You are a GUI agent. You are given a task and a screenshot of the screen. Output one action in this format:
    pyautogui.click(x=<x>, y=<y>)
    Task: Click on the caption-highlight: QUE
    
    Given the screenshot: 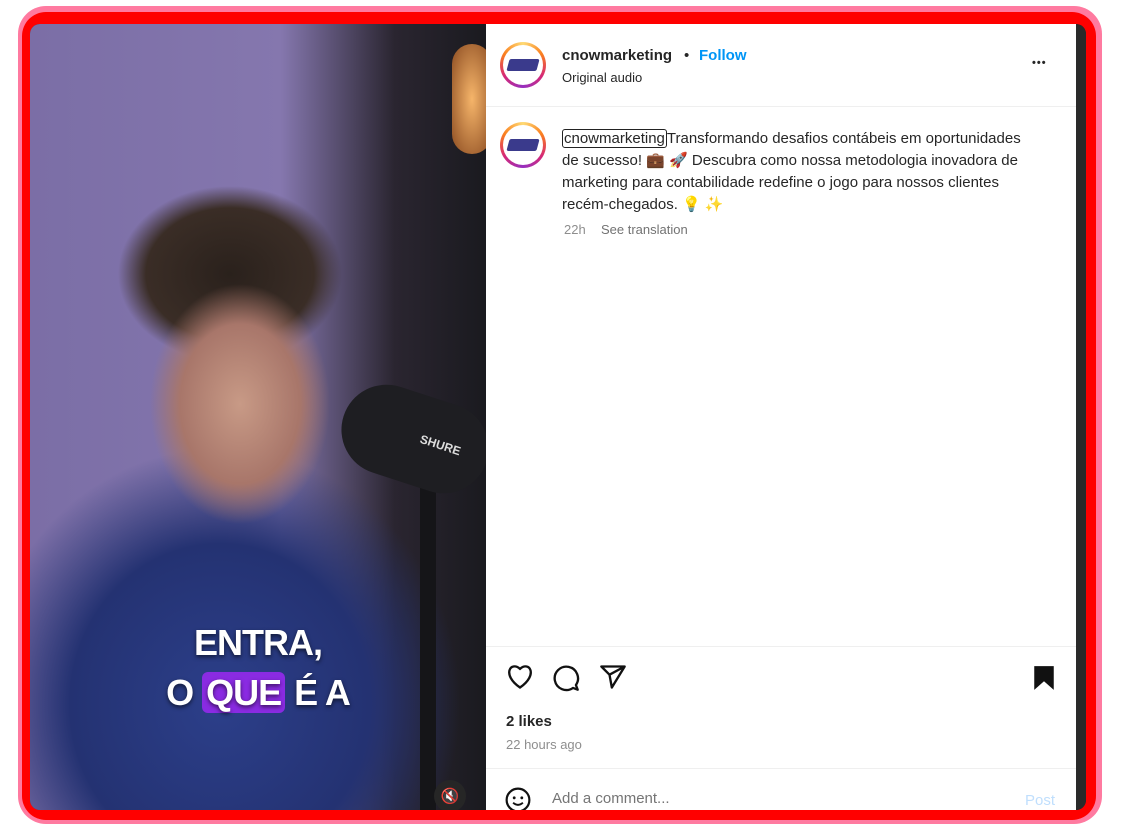 What is the action you would take?
    pyautogui.click(x=244, y=692)
    